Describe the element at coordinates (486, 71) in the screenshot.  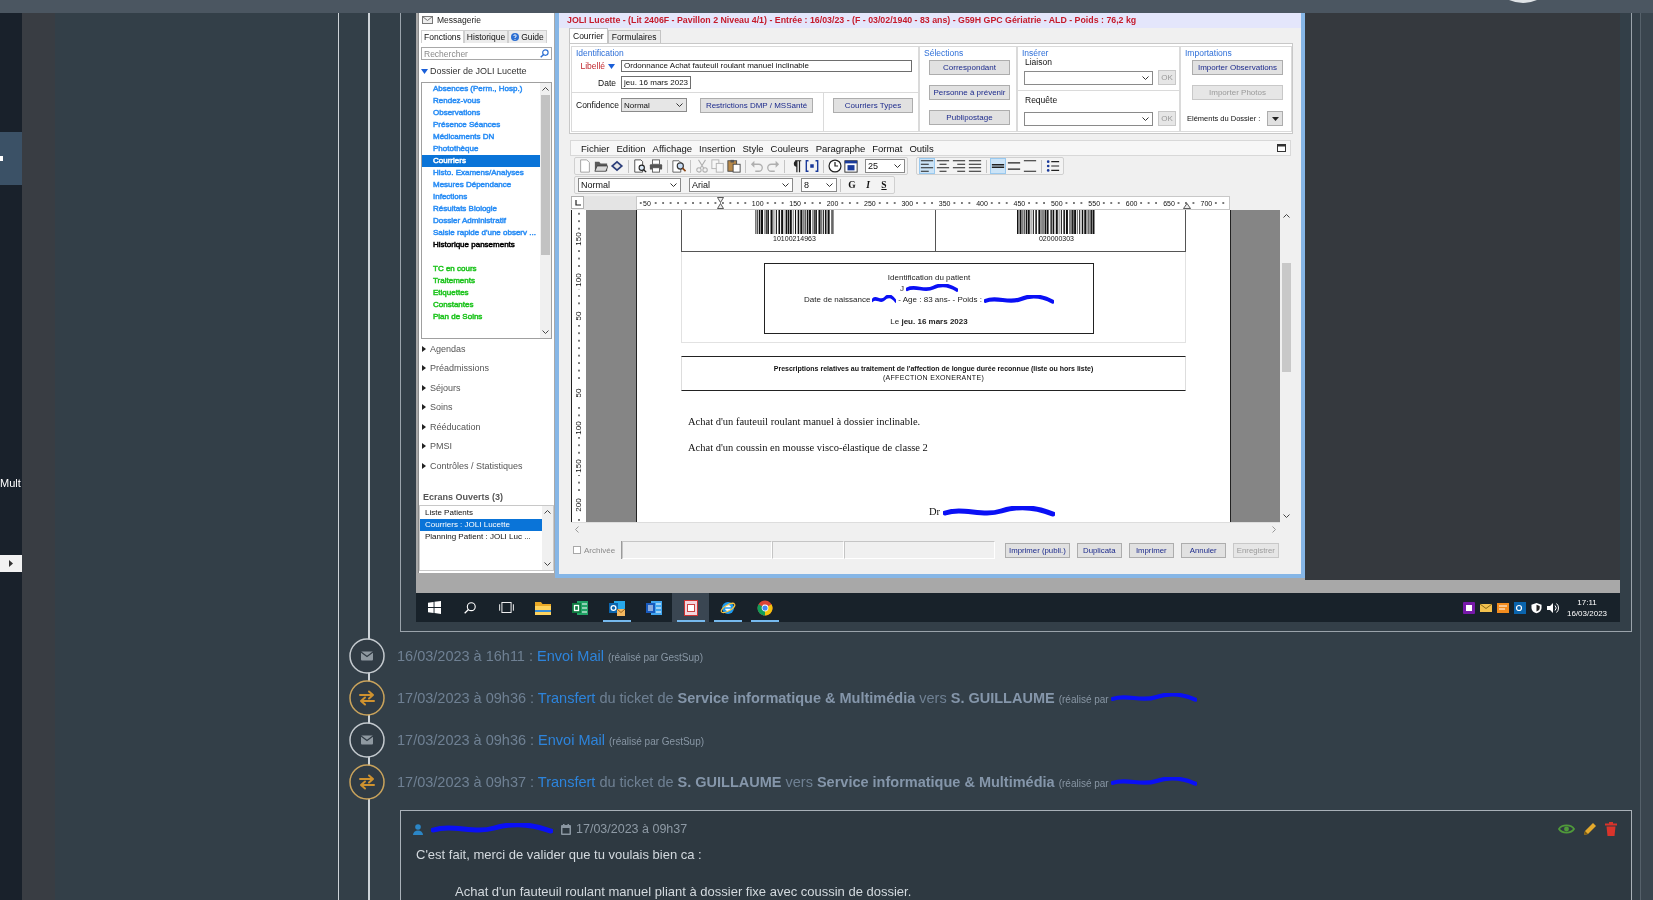
I see `folder-header: Dossier de JOLI Lucette` at that location.